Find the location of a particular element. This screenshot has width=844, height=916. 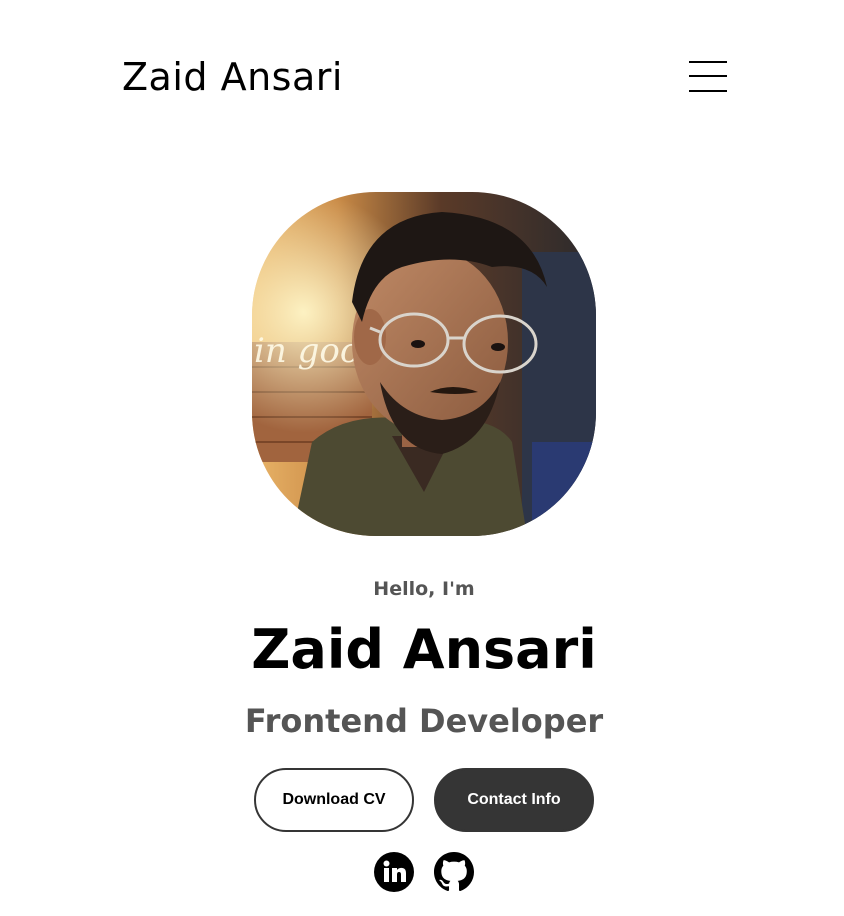

github-icon is located at coordinates (454, 872).